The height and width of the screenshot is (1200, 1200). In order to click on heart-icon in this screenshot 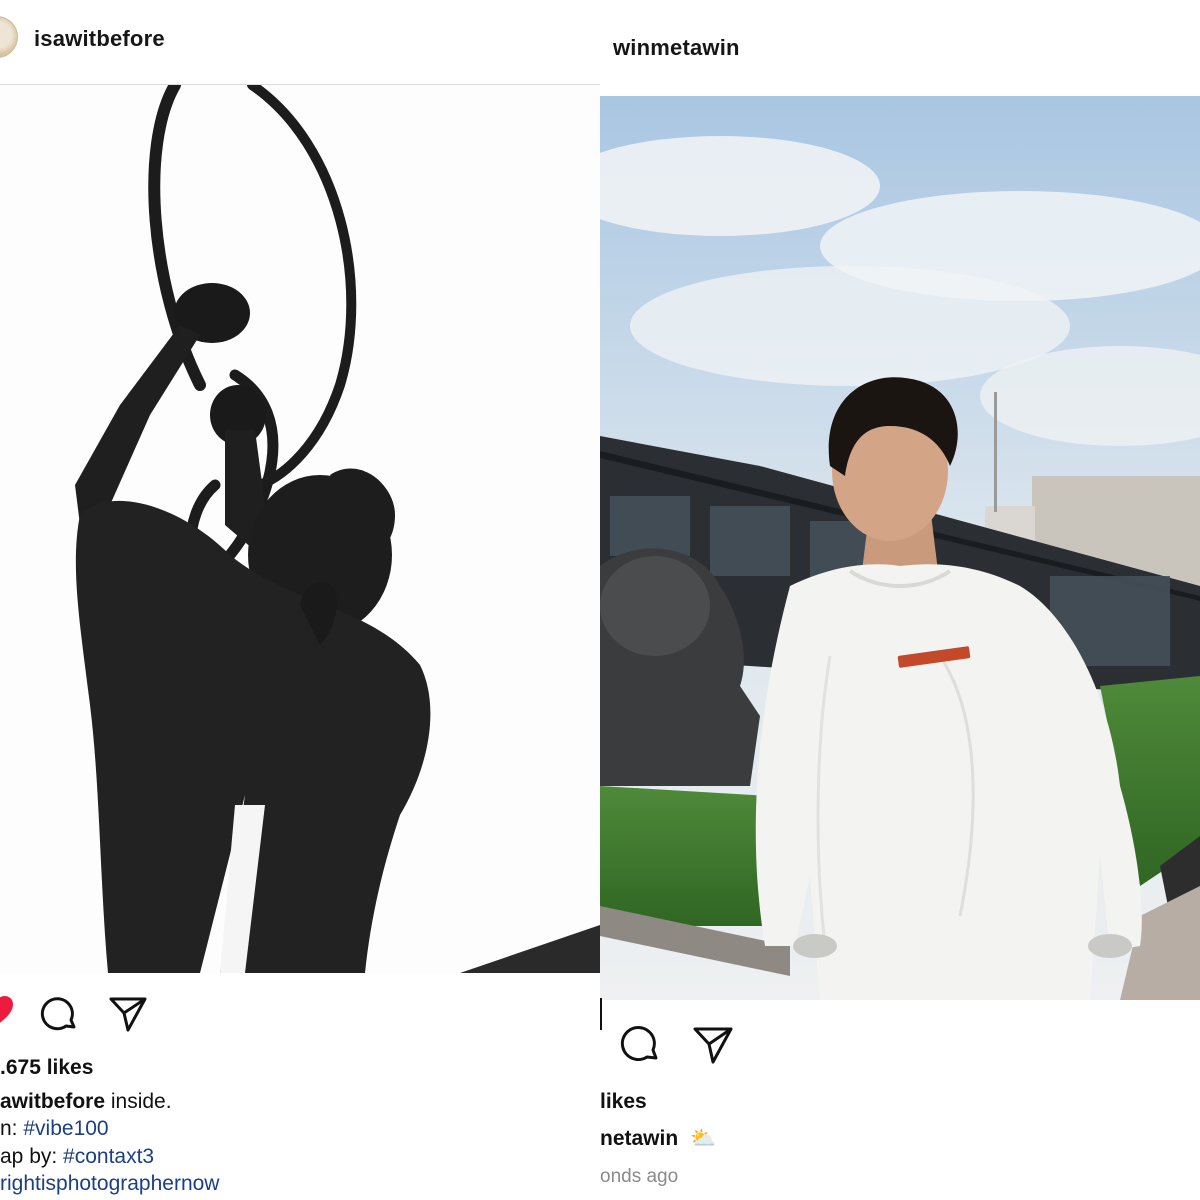, I will do `click(7, 1011)`.